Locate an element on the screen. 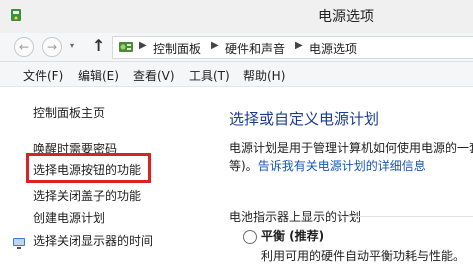 The image size is (473, 264). up-button: ↑ is located at coordinates (98, 45).